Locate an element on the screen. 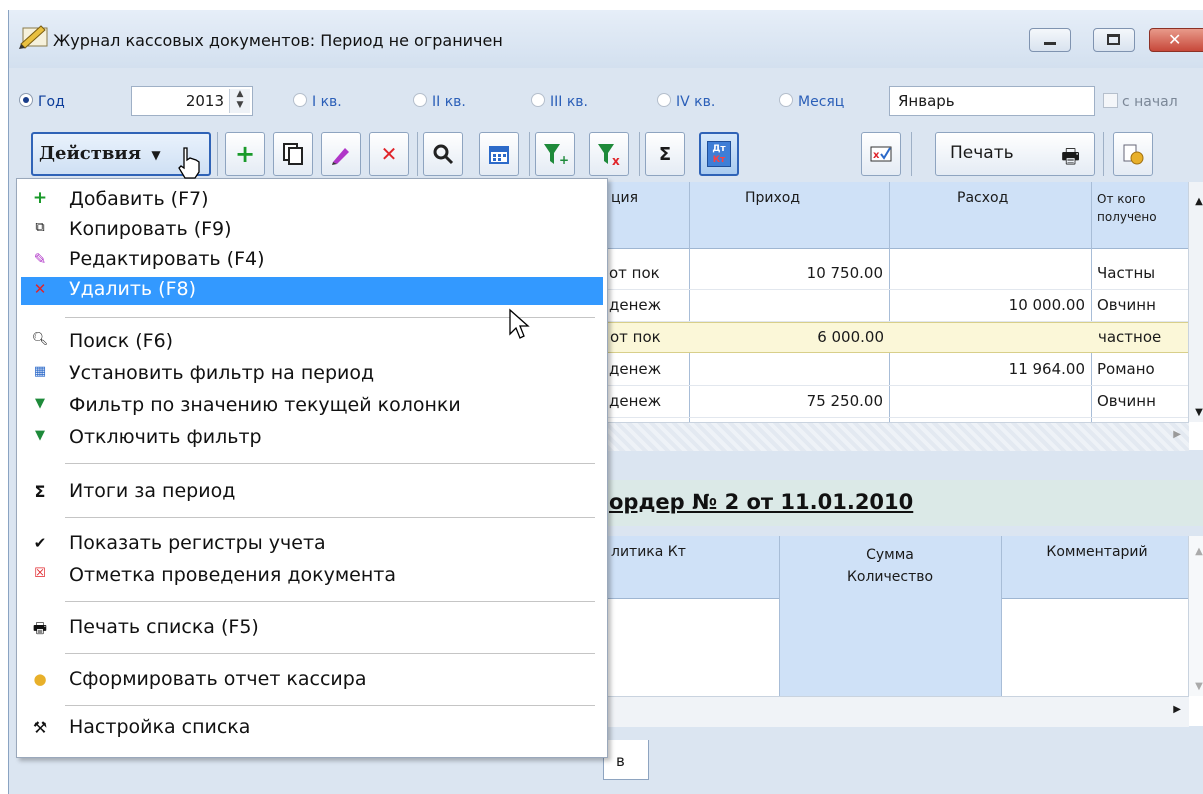  menu-item-list-settings: ⚒ Настройка списка is located at coordinates (312, 729).